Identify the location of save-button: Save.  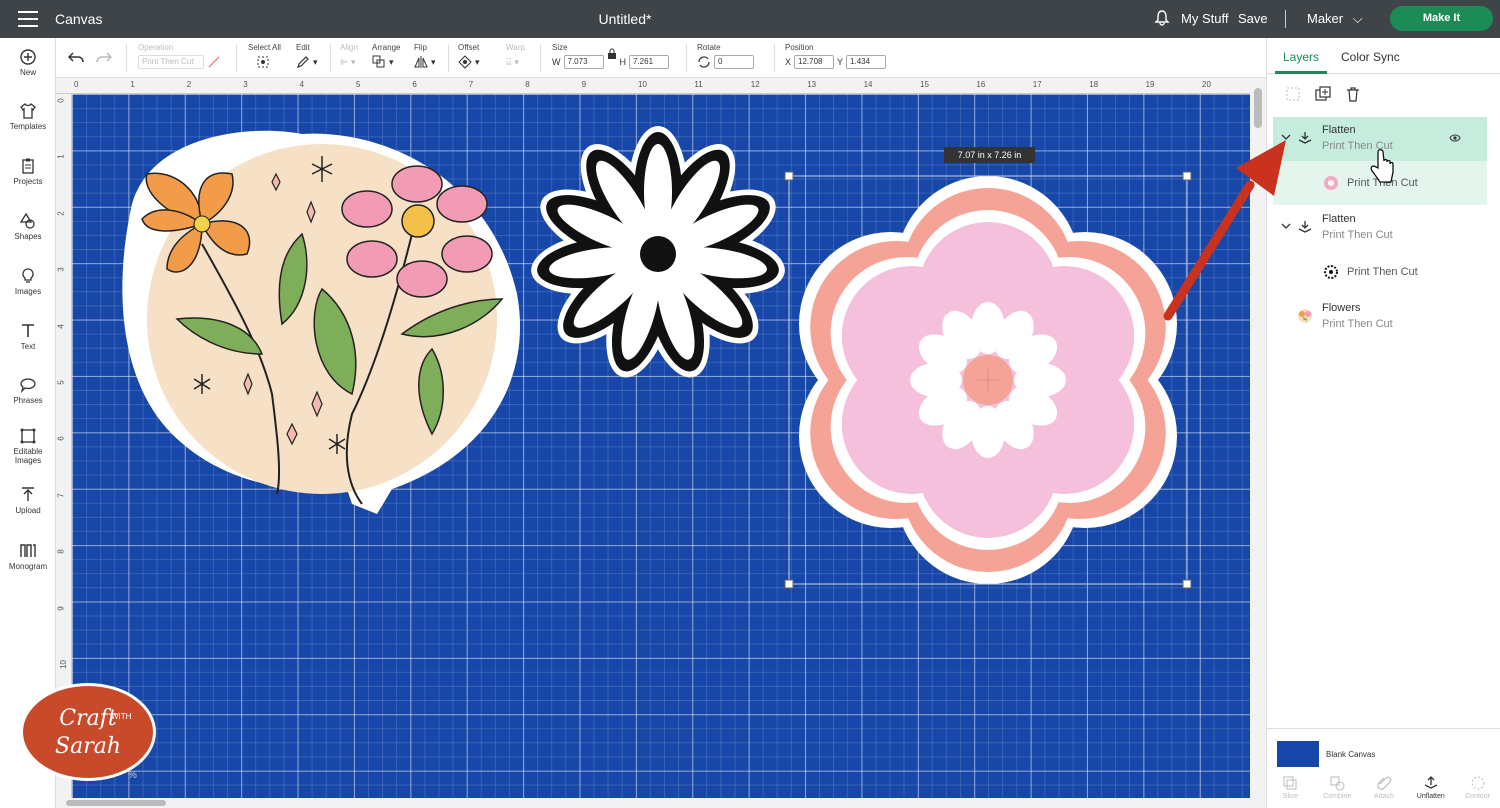
(1253, 18).